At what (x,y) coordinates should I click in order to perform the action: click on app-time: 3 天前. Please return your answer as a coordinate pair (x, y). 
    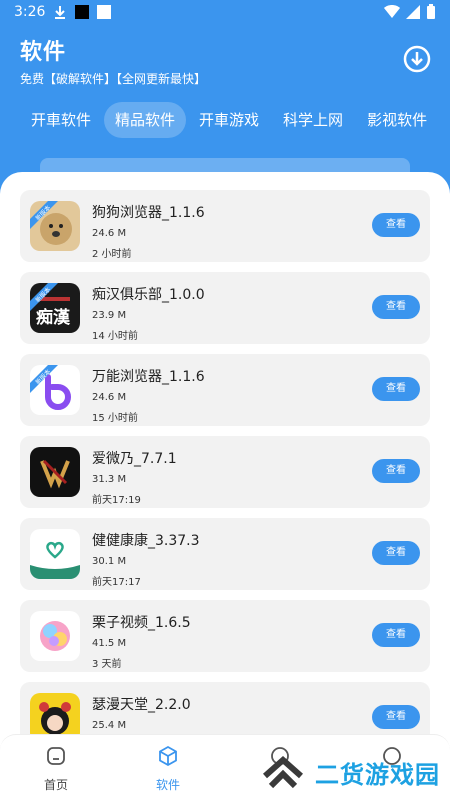
    Looking at the image, I should click on (107, 664).